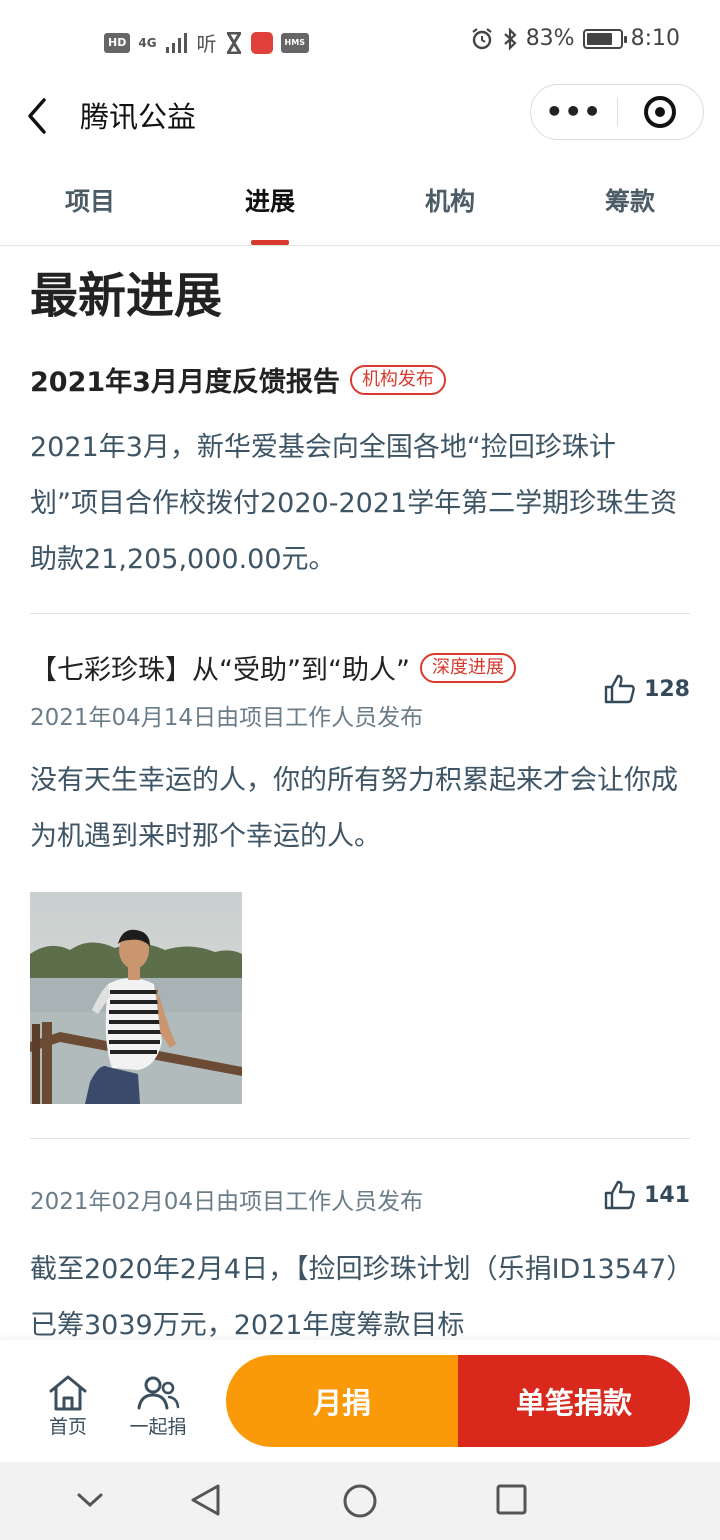  I want to click on post-tag: 机构发布, so click(397, 379).